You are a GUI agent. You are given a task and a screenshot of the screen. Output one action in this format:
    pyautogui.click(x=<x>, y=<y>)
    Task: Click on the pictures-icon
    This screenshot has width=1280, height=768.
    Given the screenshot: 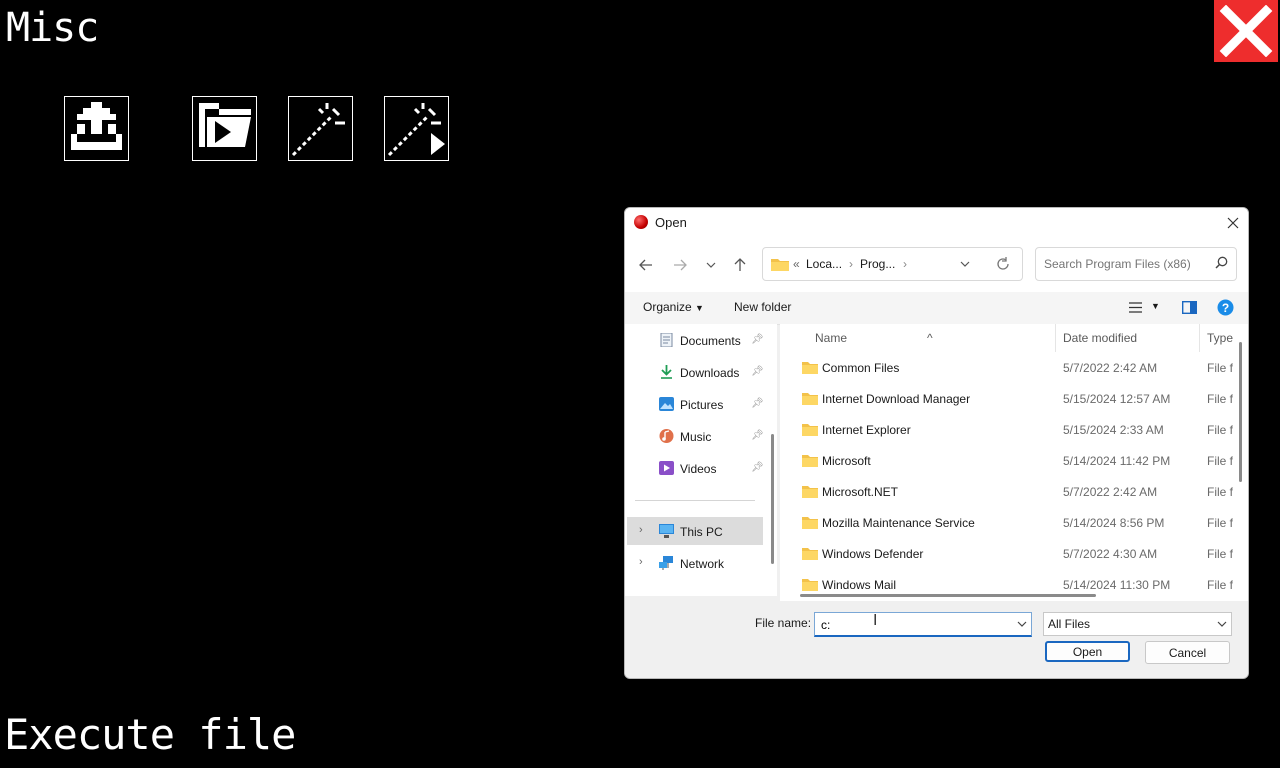 What is the action you would take?
    pyautogui.click(x=666, y=404)
    